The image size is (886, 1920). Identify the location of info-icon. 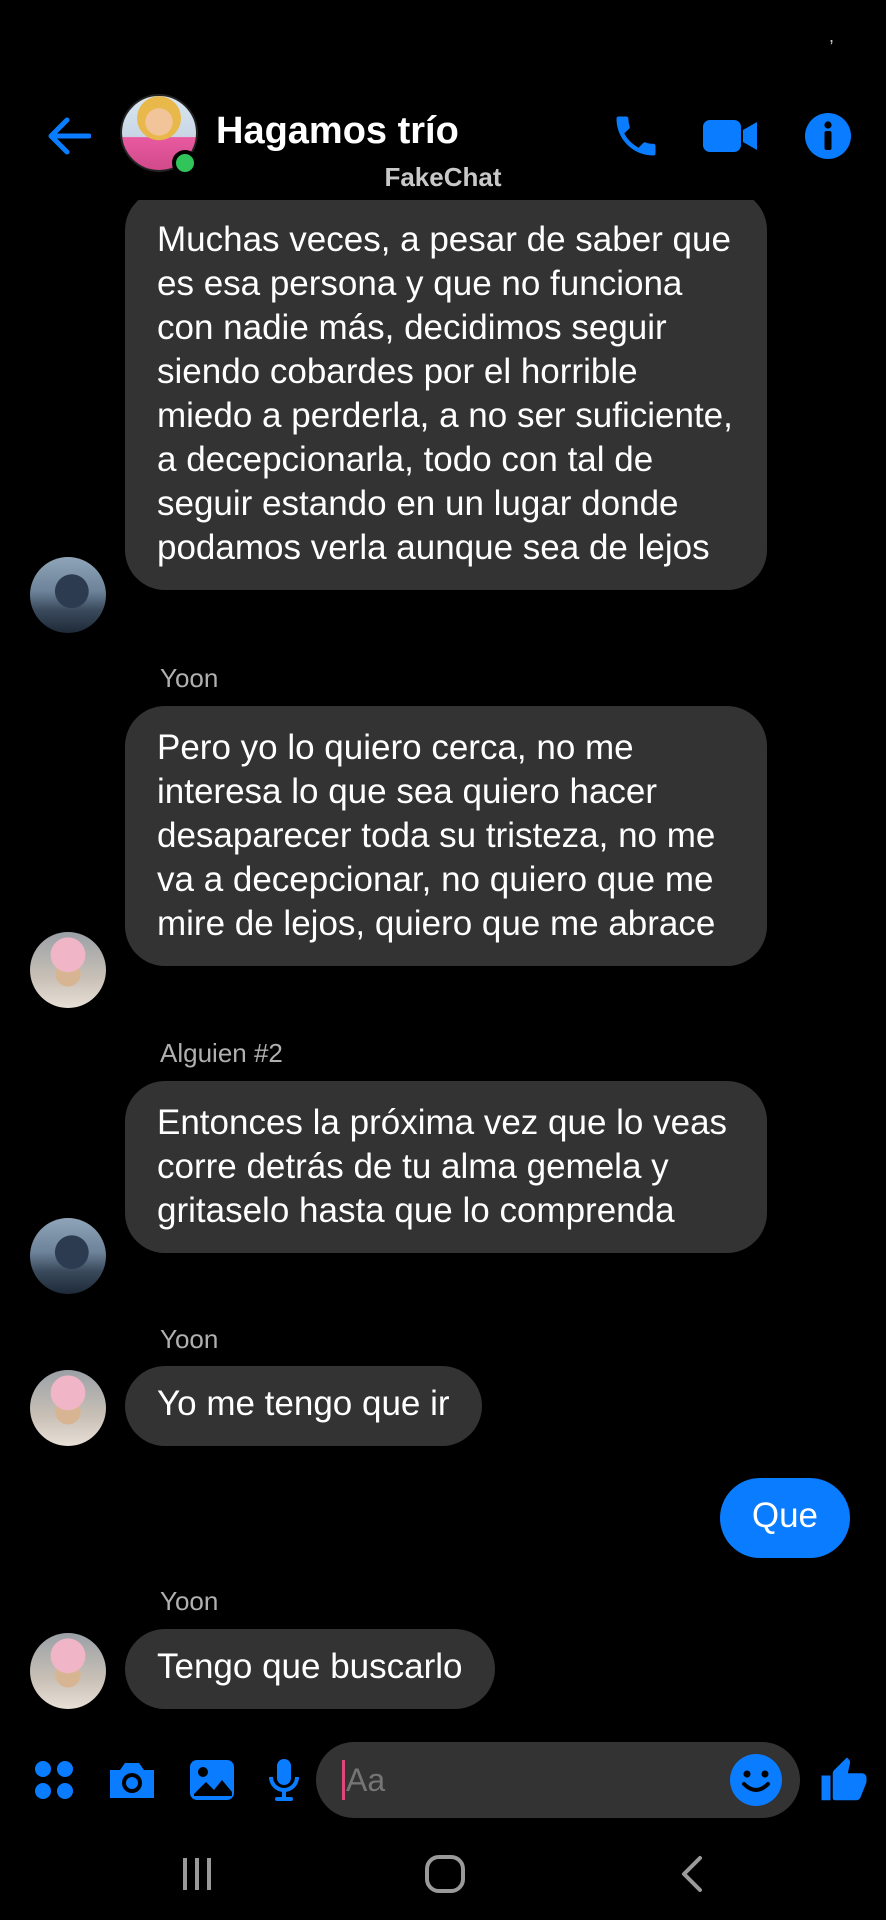
(828, 136).